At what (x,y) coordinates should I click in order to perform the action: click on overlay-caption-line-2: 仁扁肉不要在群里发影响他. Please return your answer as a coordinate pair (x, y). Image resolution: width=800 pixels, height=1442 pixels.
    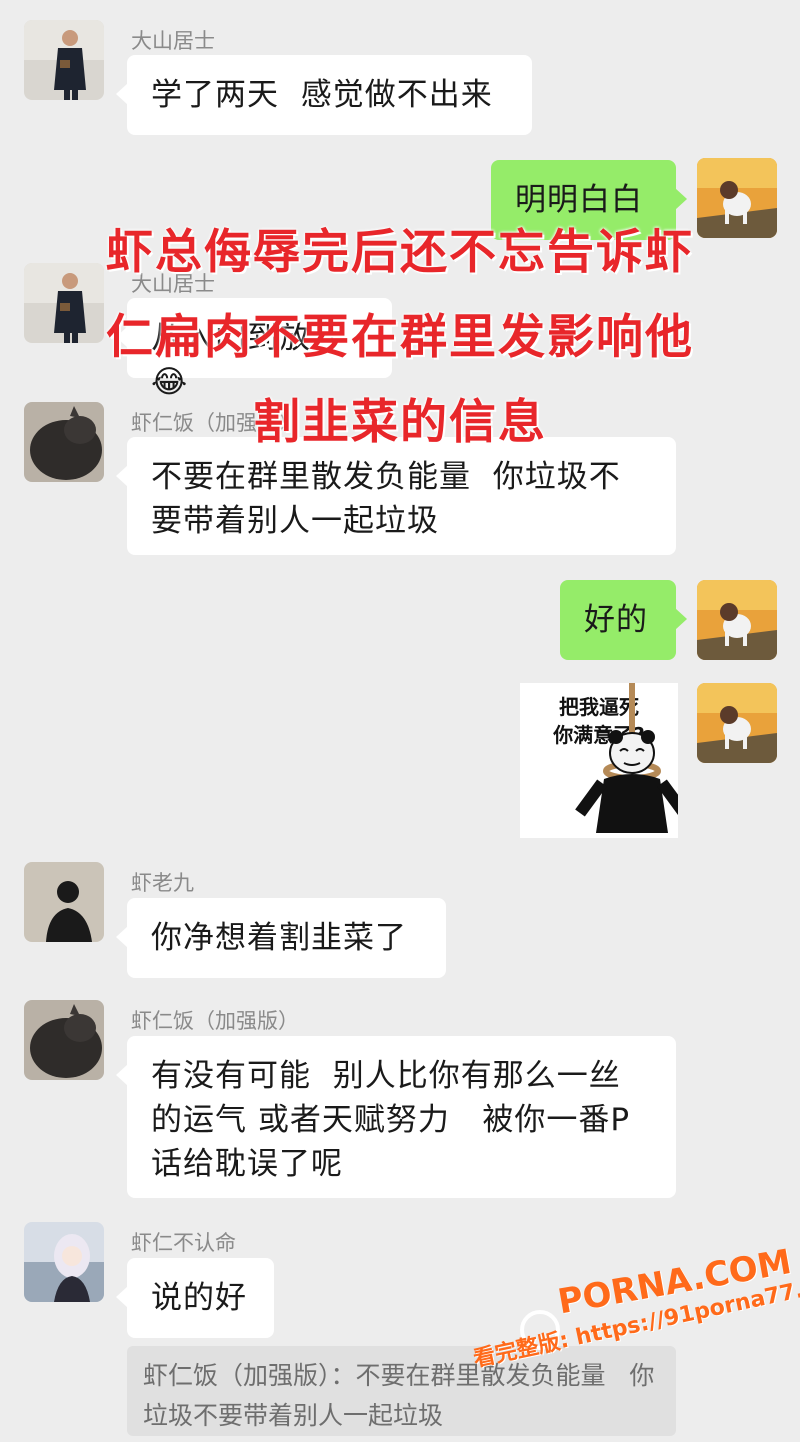
    Looking at the image, I should click on (400, 337).